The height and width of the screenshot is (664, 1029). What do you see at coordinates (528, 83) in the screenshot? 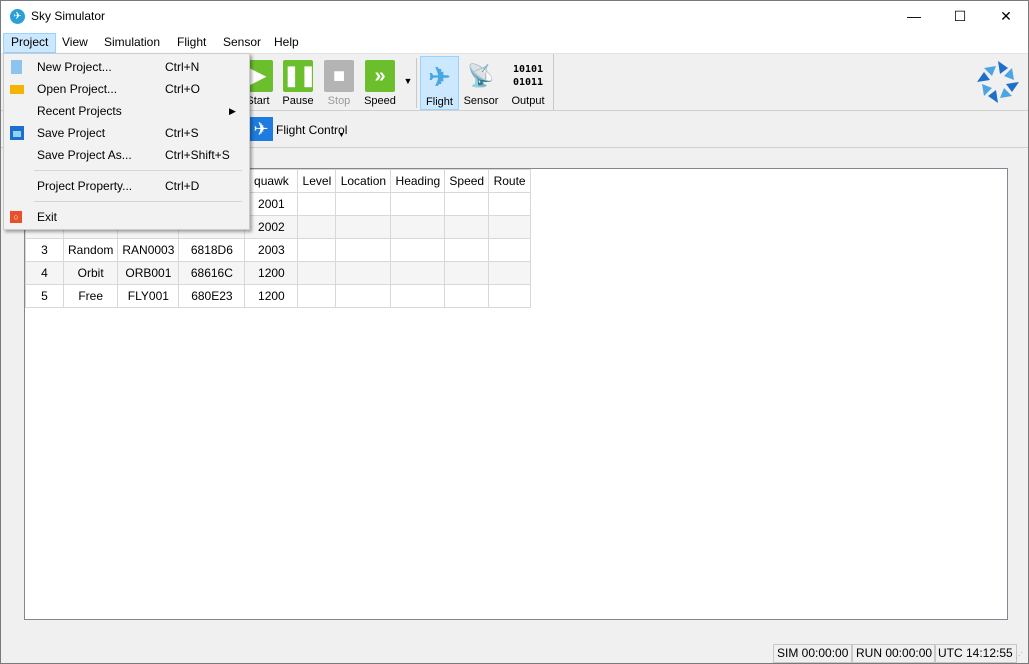
I see `output-button: 10101 01011 Output` at bounding box center [528, 83].